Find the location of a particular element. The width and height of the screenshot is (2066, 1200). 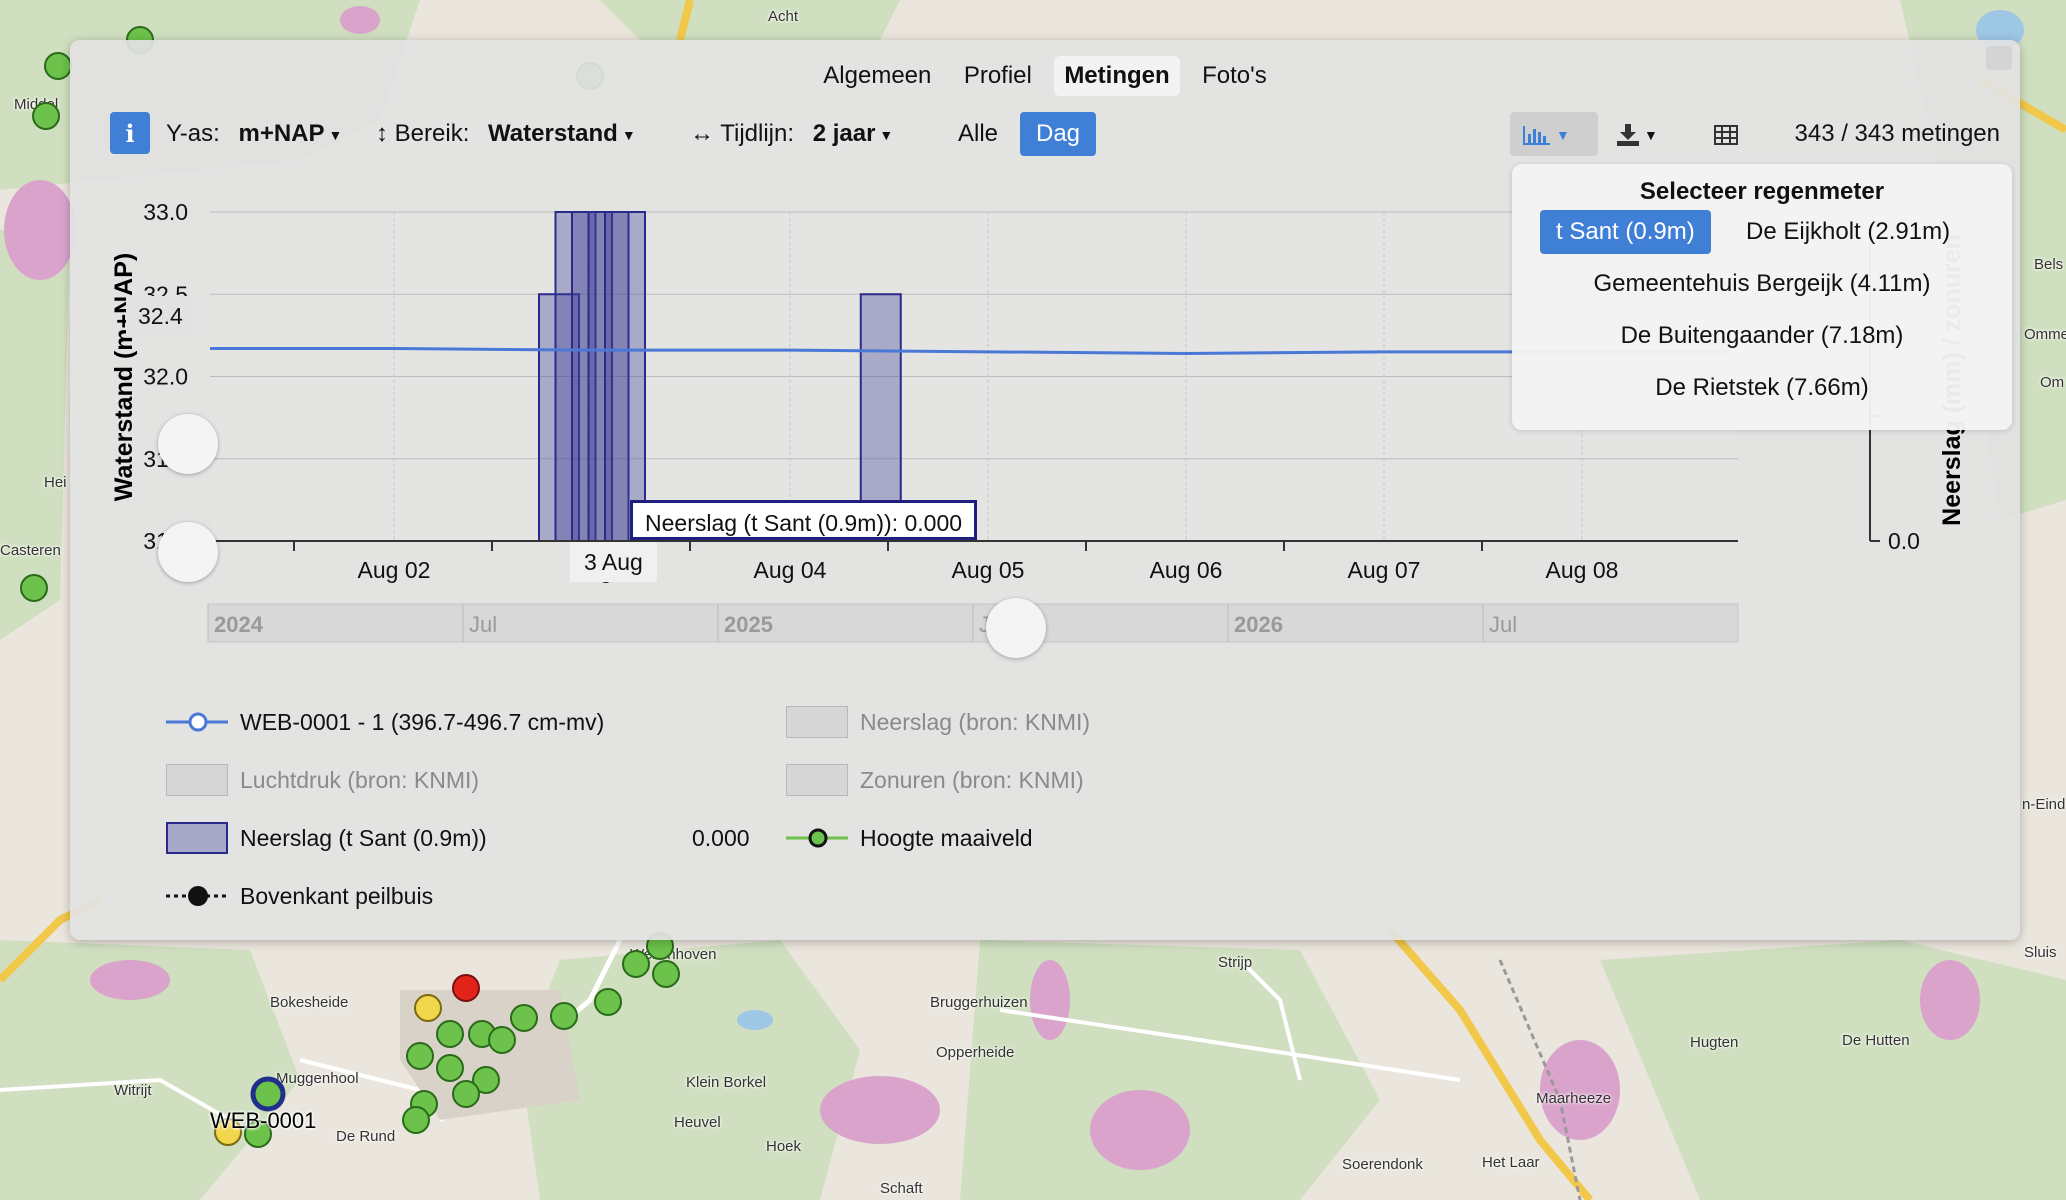

legend-label: Luchtdruk (bron: KNMI) is located at coordinates (360, 780).